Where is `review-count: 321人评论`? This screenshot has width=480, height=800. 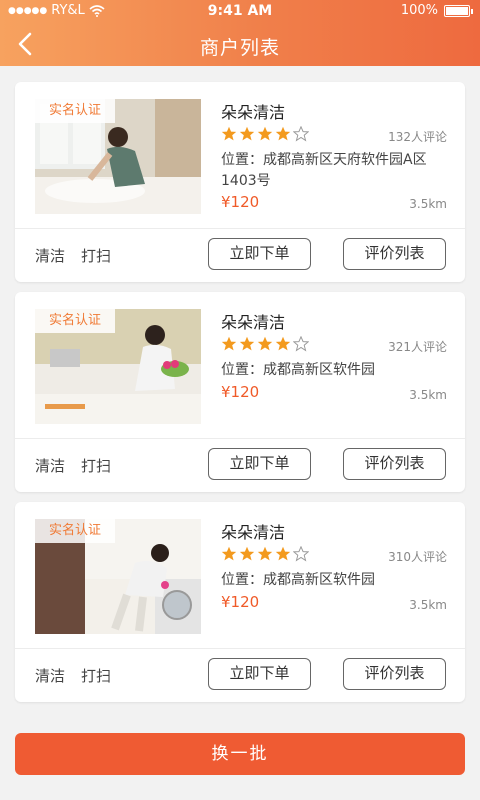 review-count: 321人评论 is located at coordinates (417, 347).